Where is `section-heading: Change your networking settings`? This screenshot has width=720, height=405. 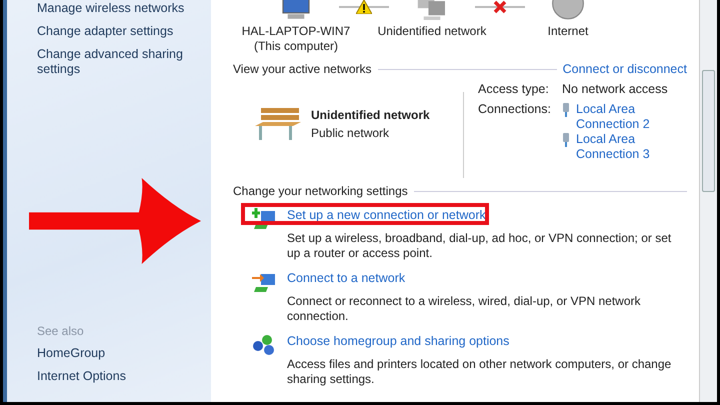
section-heading: Change your networking settings is located at coordinates (320, 191).